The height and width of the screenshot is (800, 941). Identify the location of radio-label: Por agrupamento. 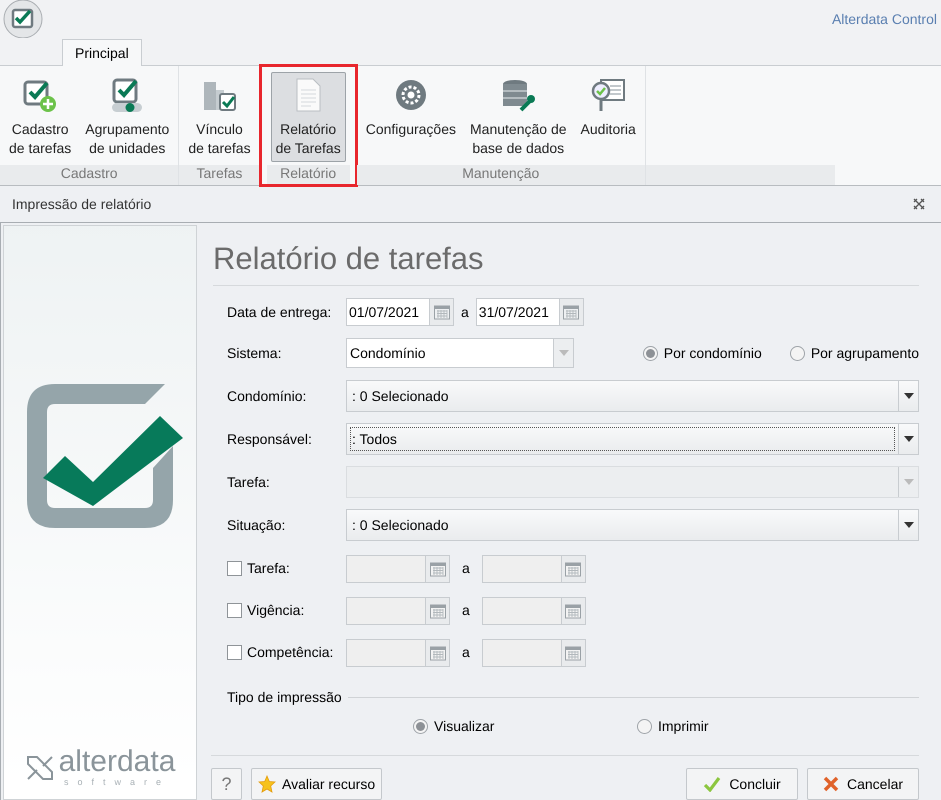
(864, 353).